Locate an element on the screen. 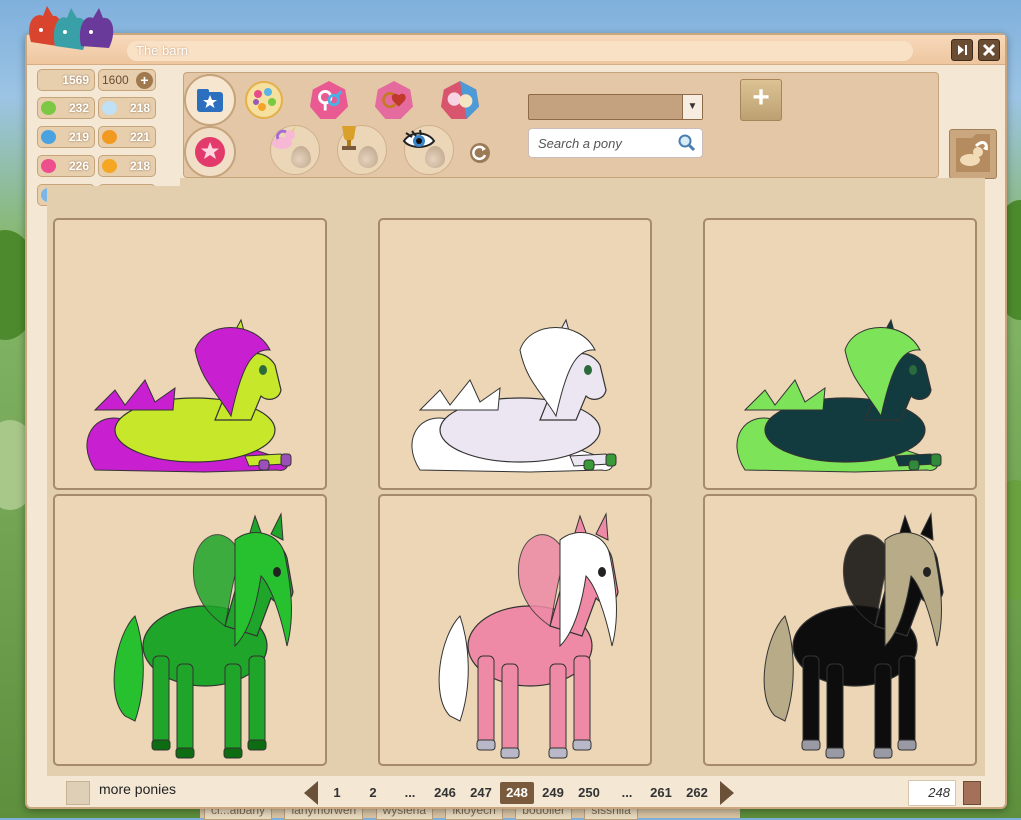 This screenshot has height=820, width=1021. gender-icon is located at coordinates (329, 100).